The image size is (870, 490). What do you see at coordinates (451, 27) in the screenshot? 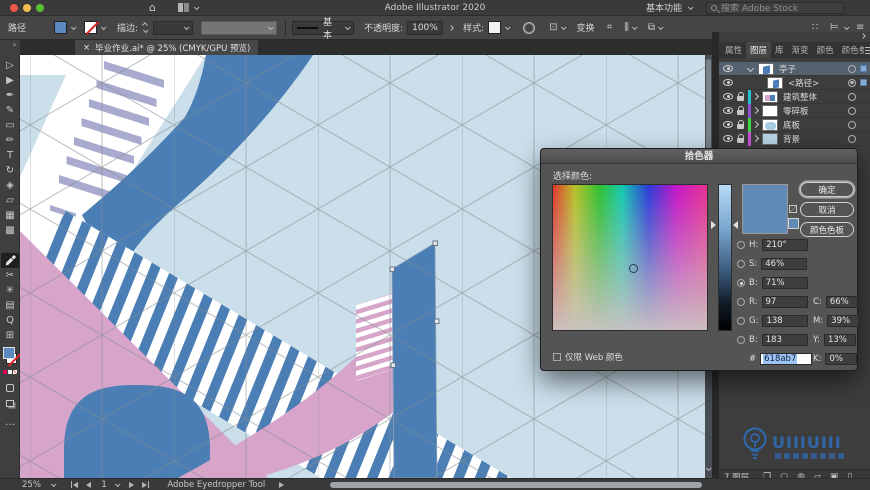
I see `opacity-expand-chevron-icon` at bounding box center [451, 27].